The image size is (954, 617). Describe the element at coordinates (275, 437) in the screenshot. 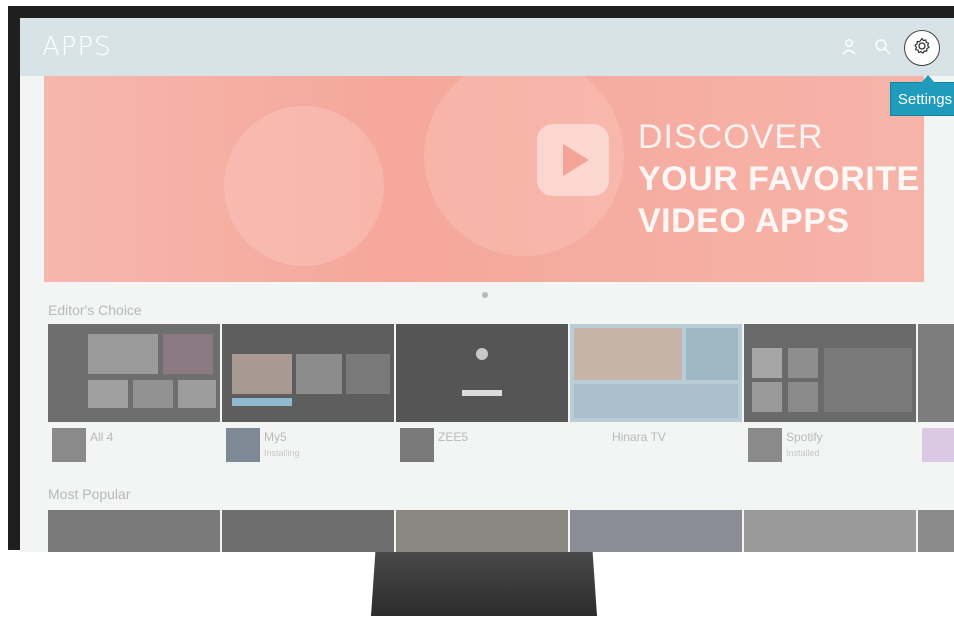

I see `app-name: My5` at that location.